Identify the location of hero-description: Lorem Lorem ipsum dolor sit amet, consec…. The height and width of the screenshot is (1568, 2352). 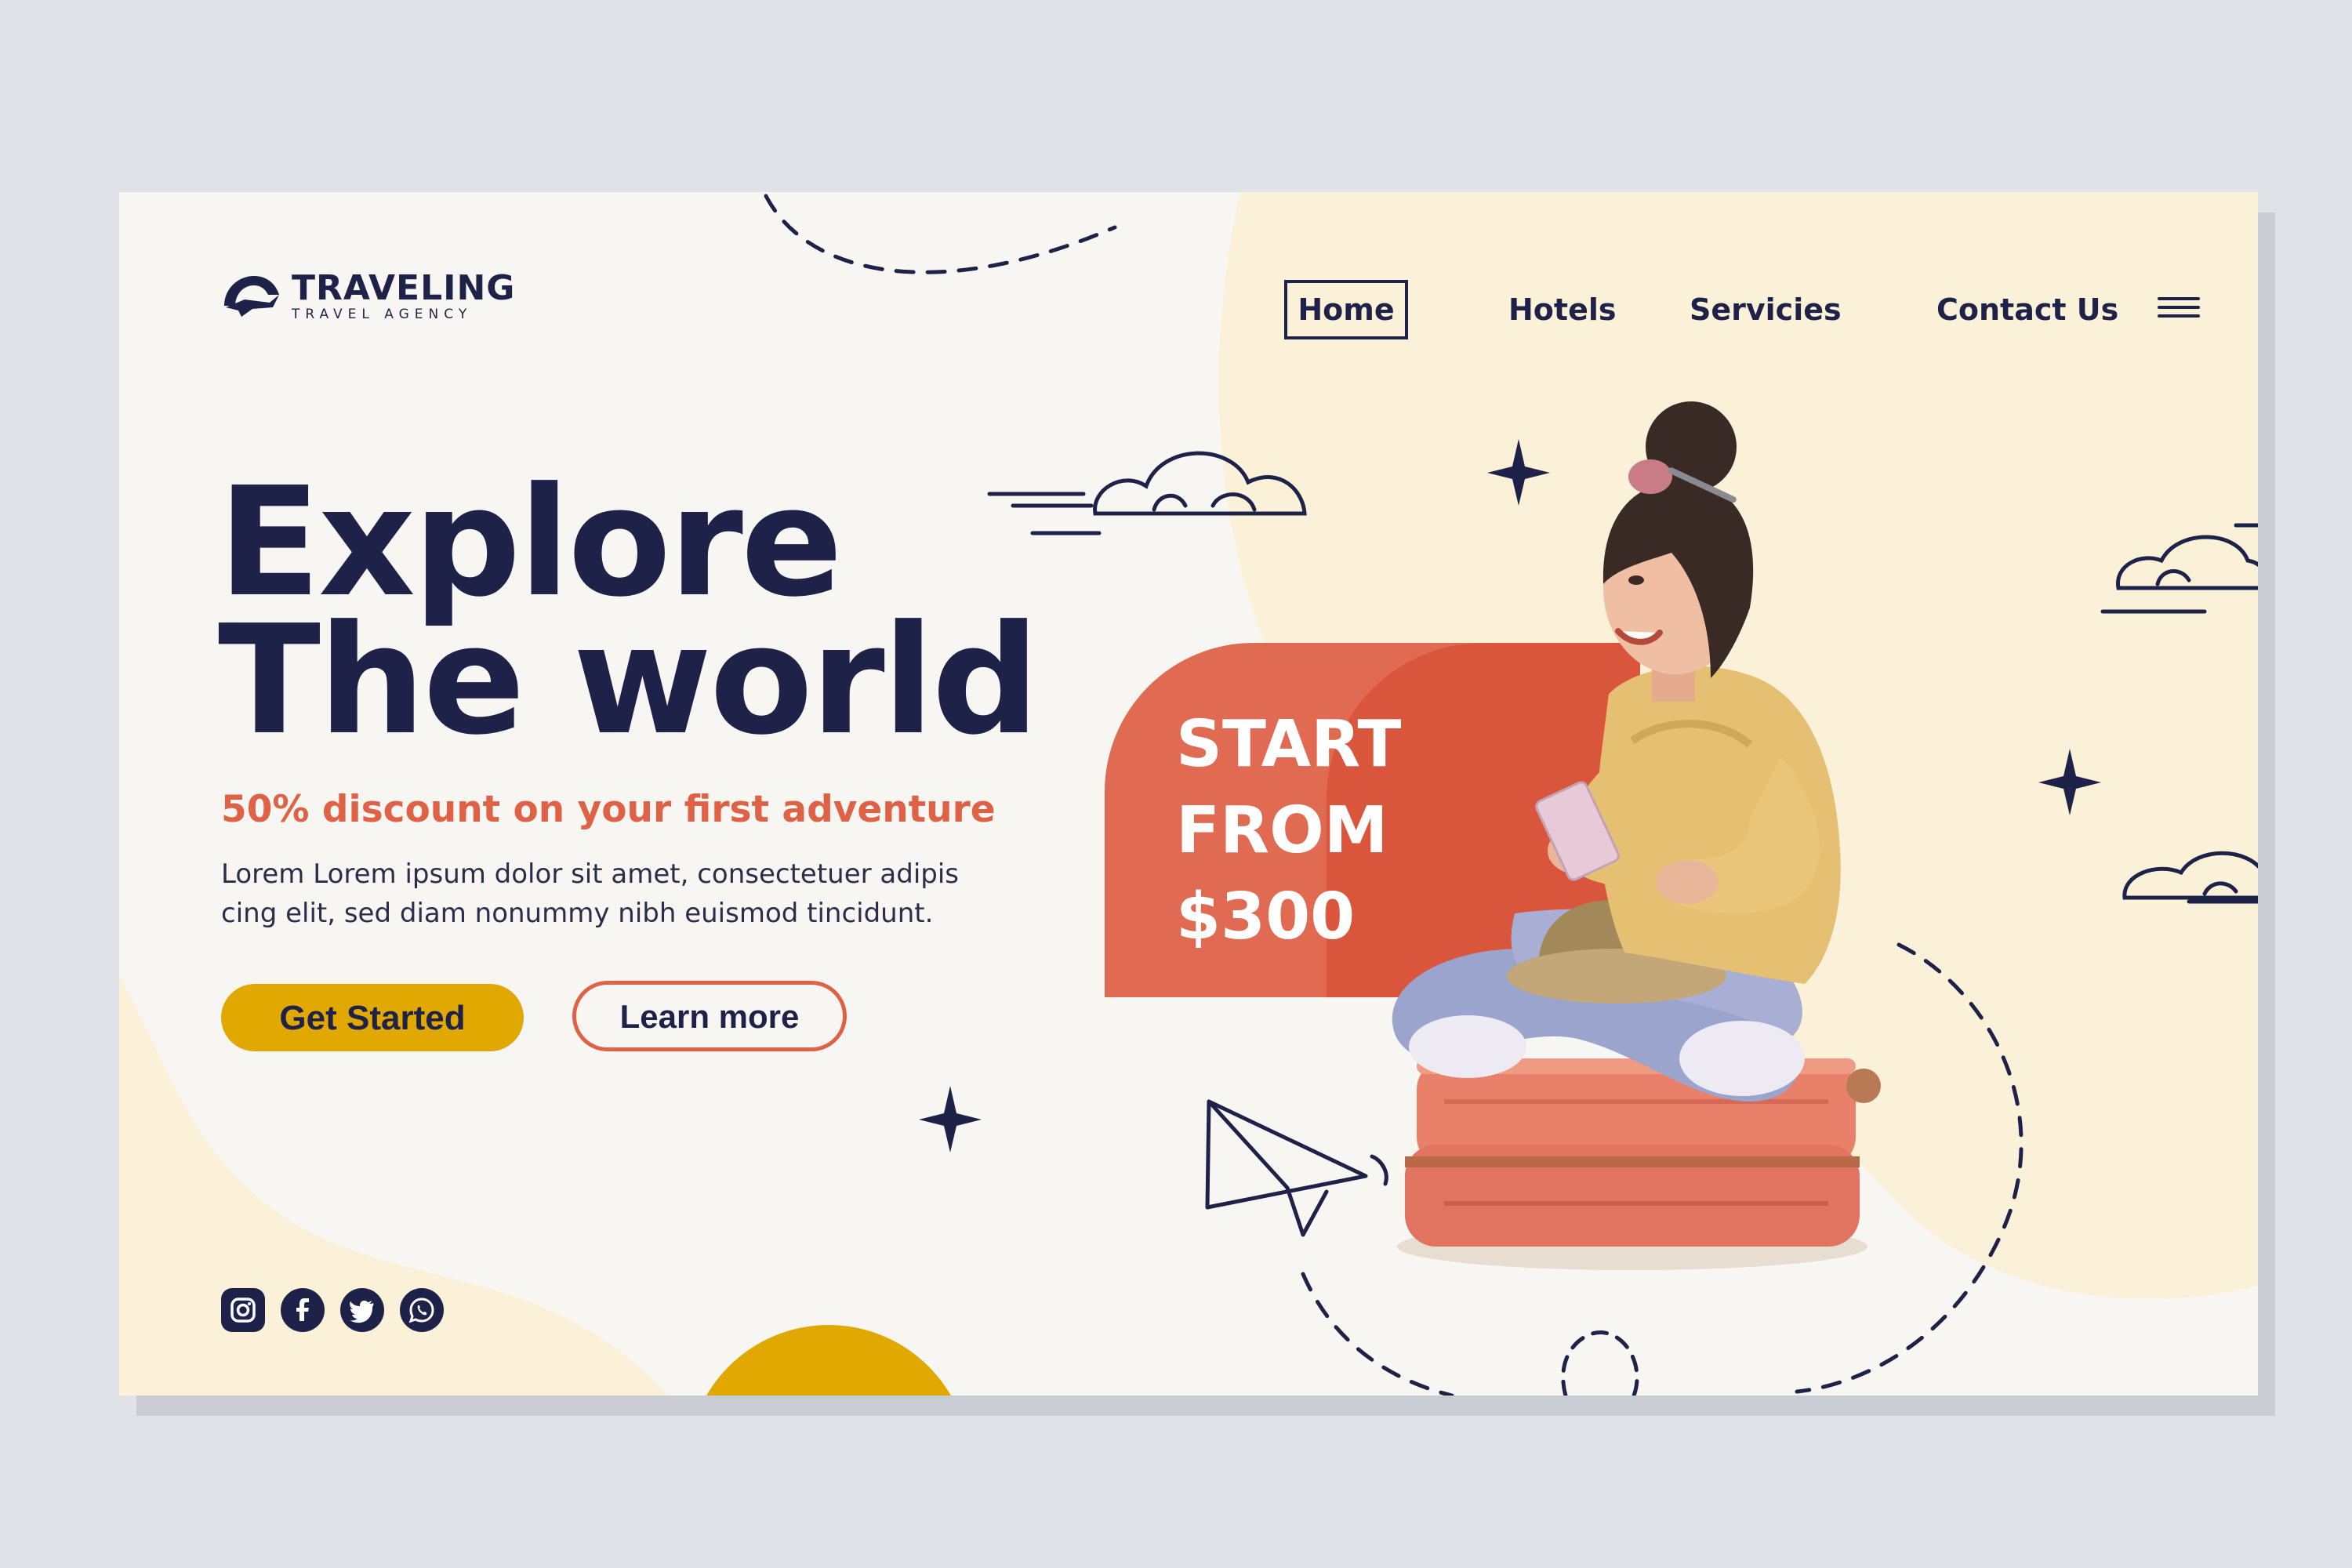
(590, 893).